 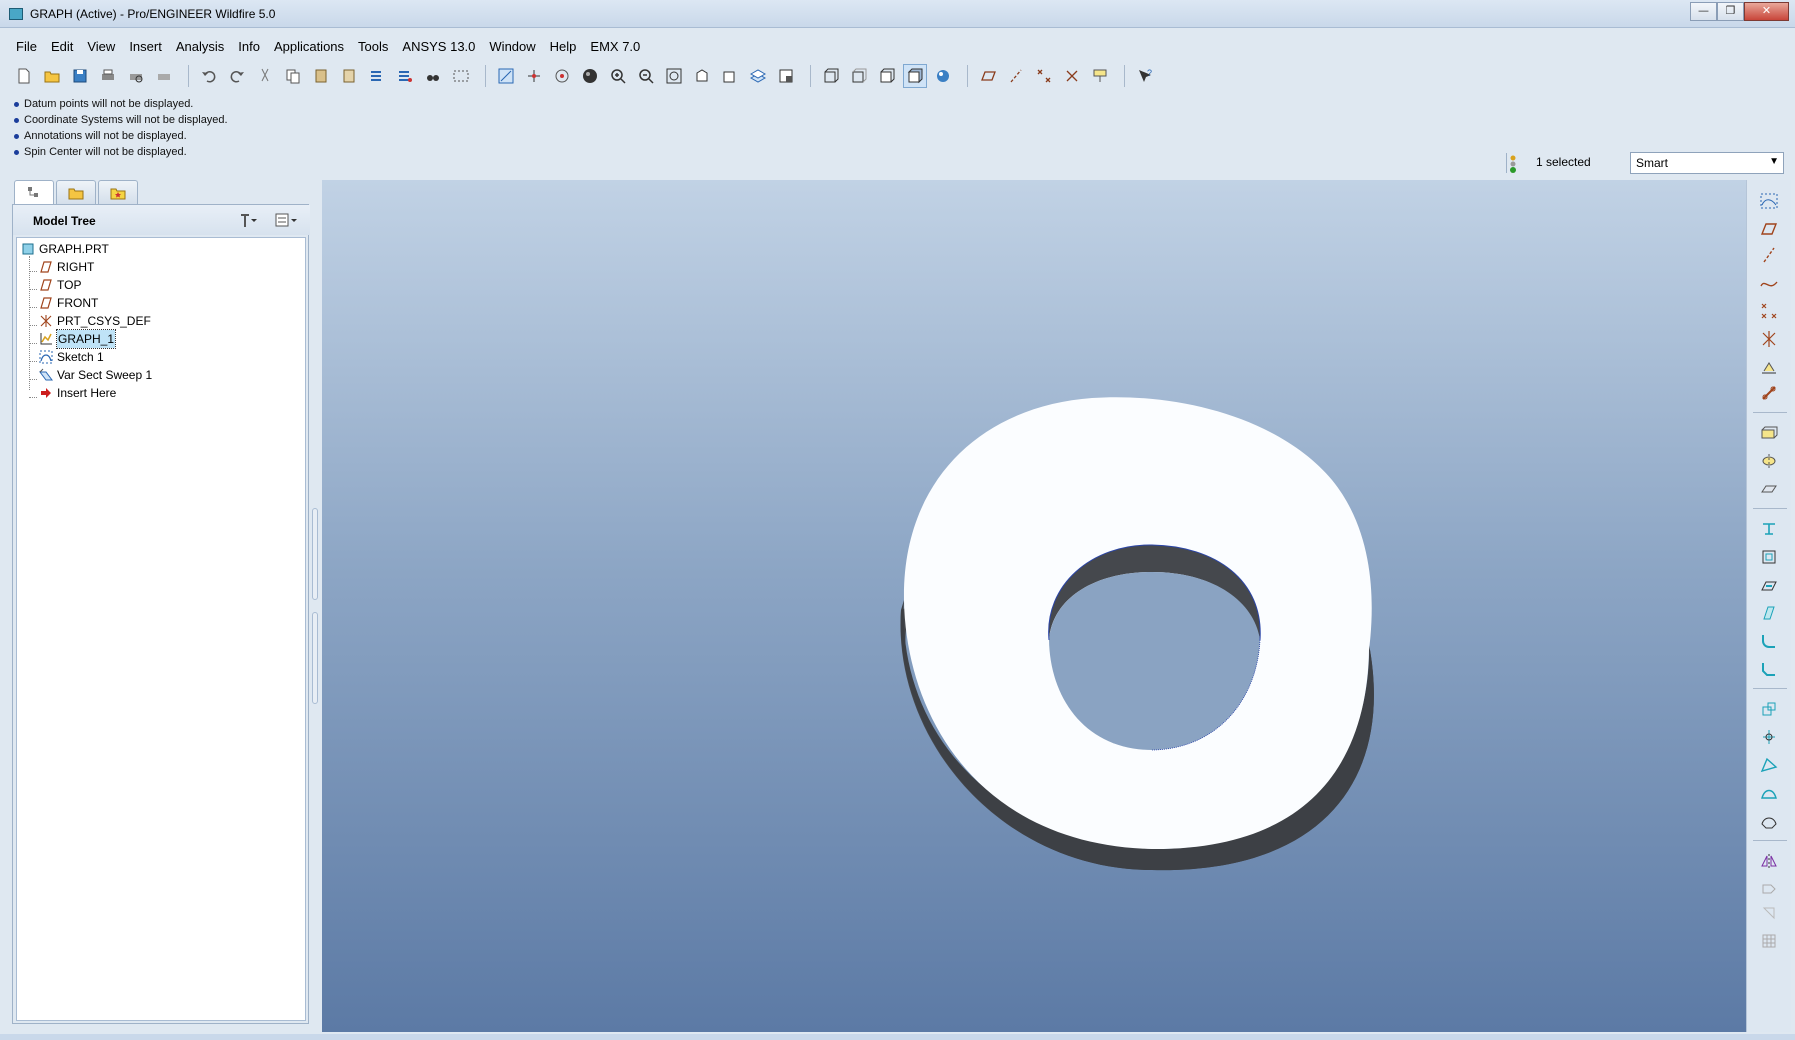 What do you see at coordinates (65, 249) in the screenshot?
I see `tree-item-part: GRAPH.PRT` at bounding box center [65, 249].